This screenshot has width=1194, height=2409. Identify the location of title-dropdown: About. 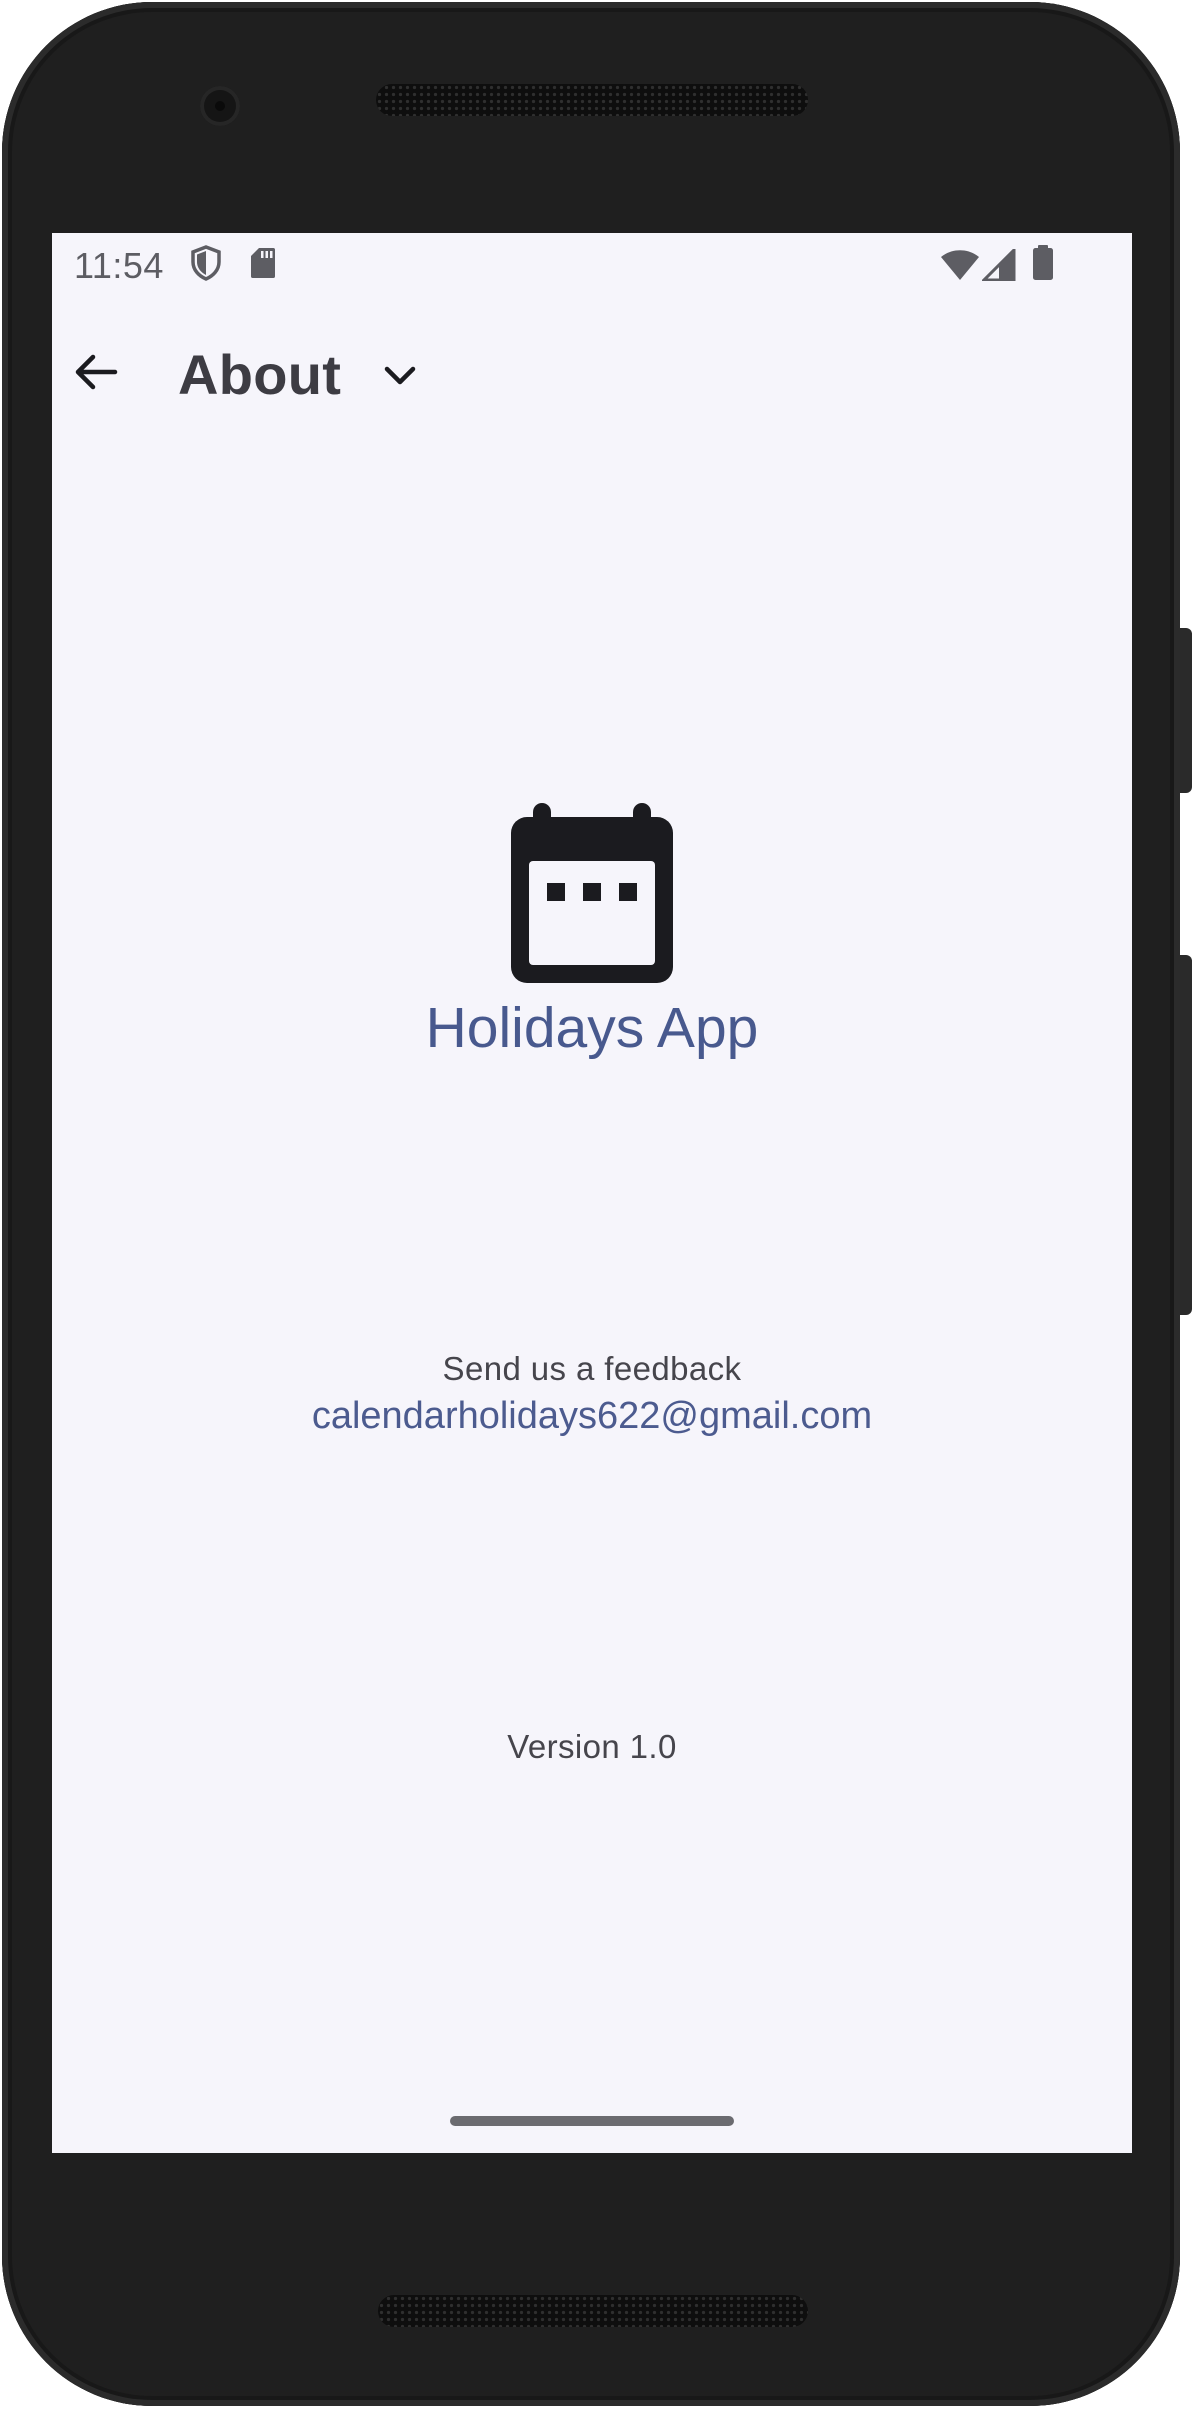
(297, 374).